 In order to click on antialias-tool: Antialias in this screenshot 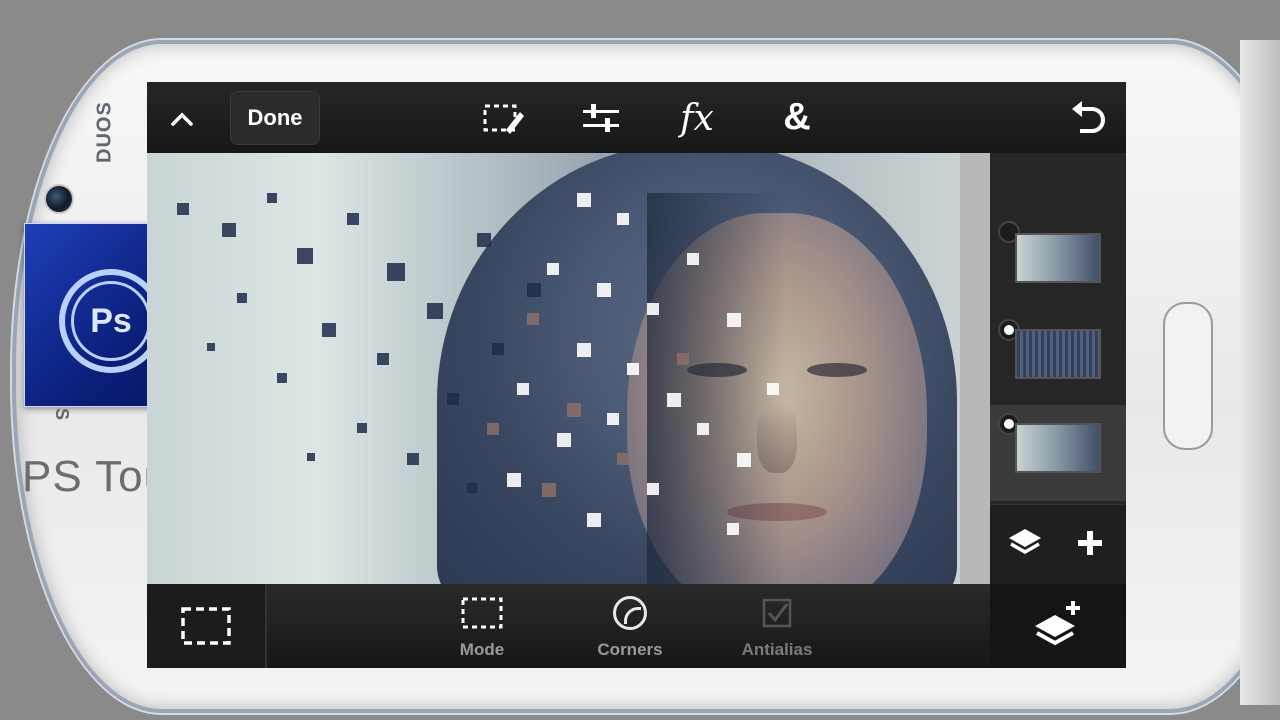, I will do `click(777, 629)`.